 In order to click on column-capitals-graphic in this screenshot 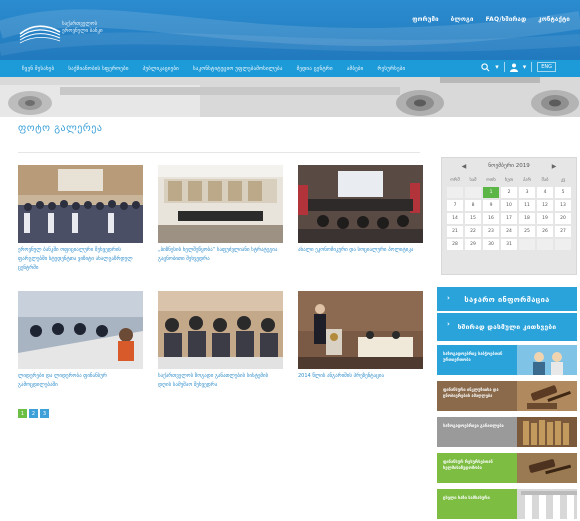, I will do `click(290, 97)`.